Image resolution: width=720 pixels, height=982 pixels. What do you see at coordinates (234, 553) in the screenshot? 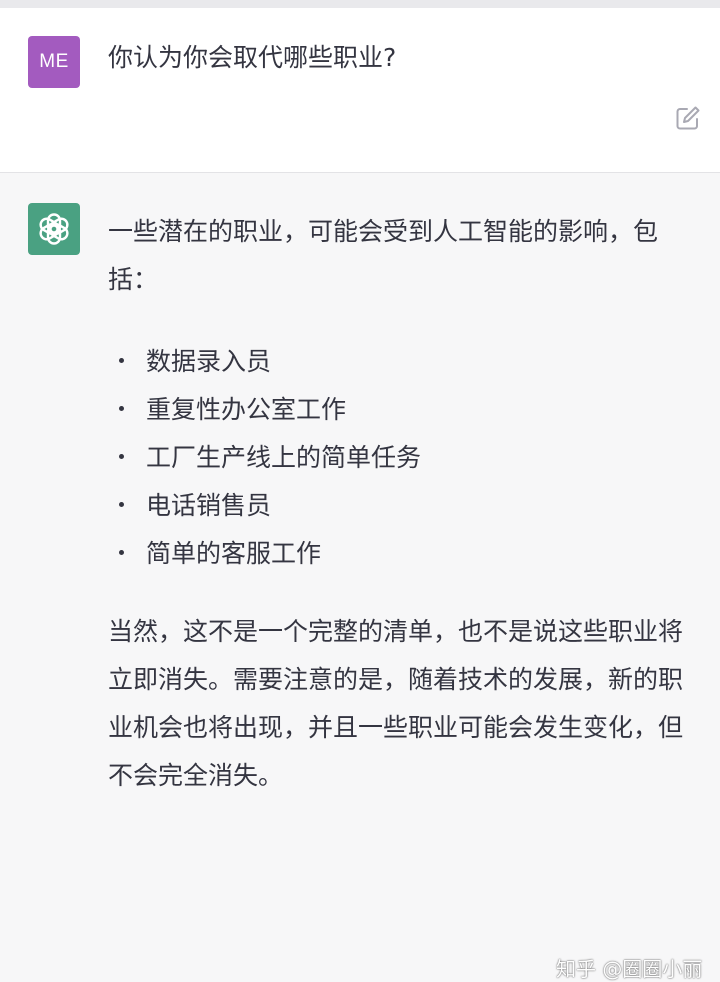
I see `list-item-text: 简单的客服工作` at bounding box center [234, 553].